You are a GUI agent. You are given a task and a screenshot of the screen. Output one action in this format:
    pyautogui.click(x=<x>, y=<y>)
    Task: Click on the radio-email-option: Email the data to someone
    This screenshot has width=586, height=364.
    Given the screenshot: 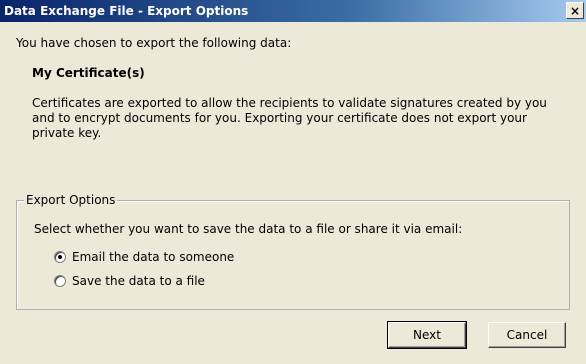 What is the action you would take?
    pyautogui.click(x=144, y=257)
    